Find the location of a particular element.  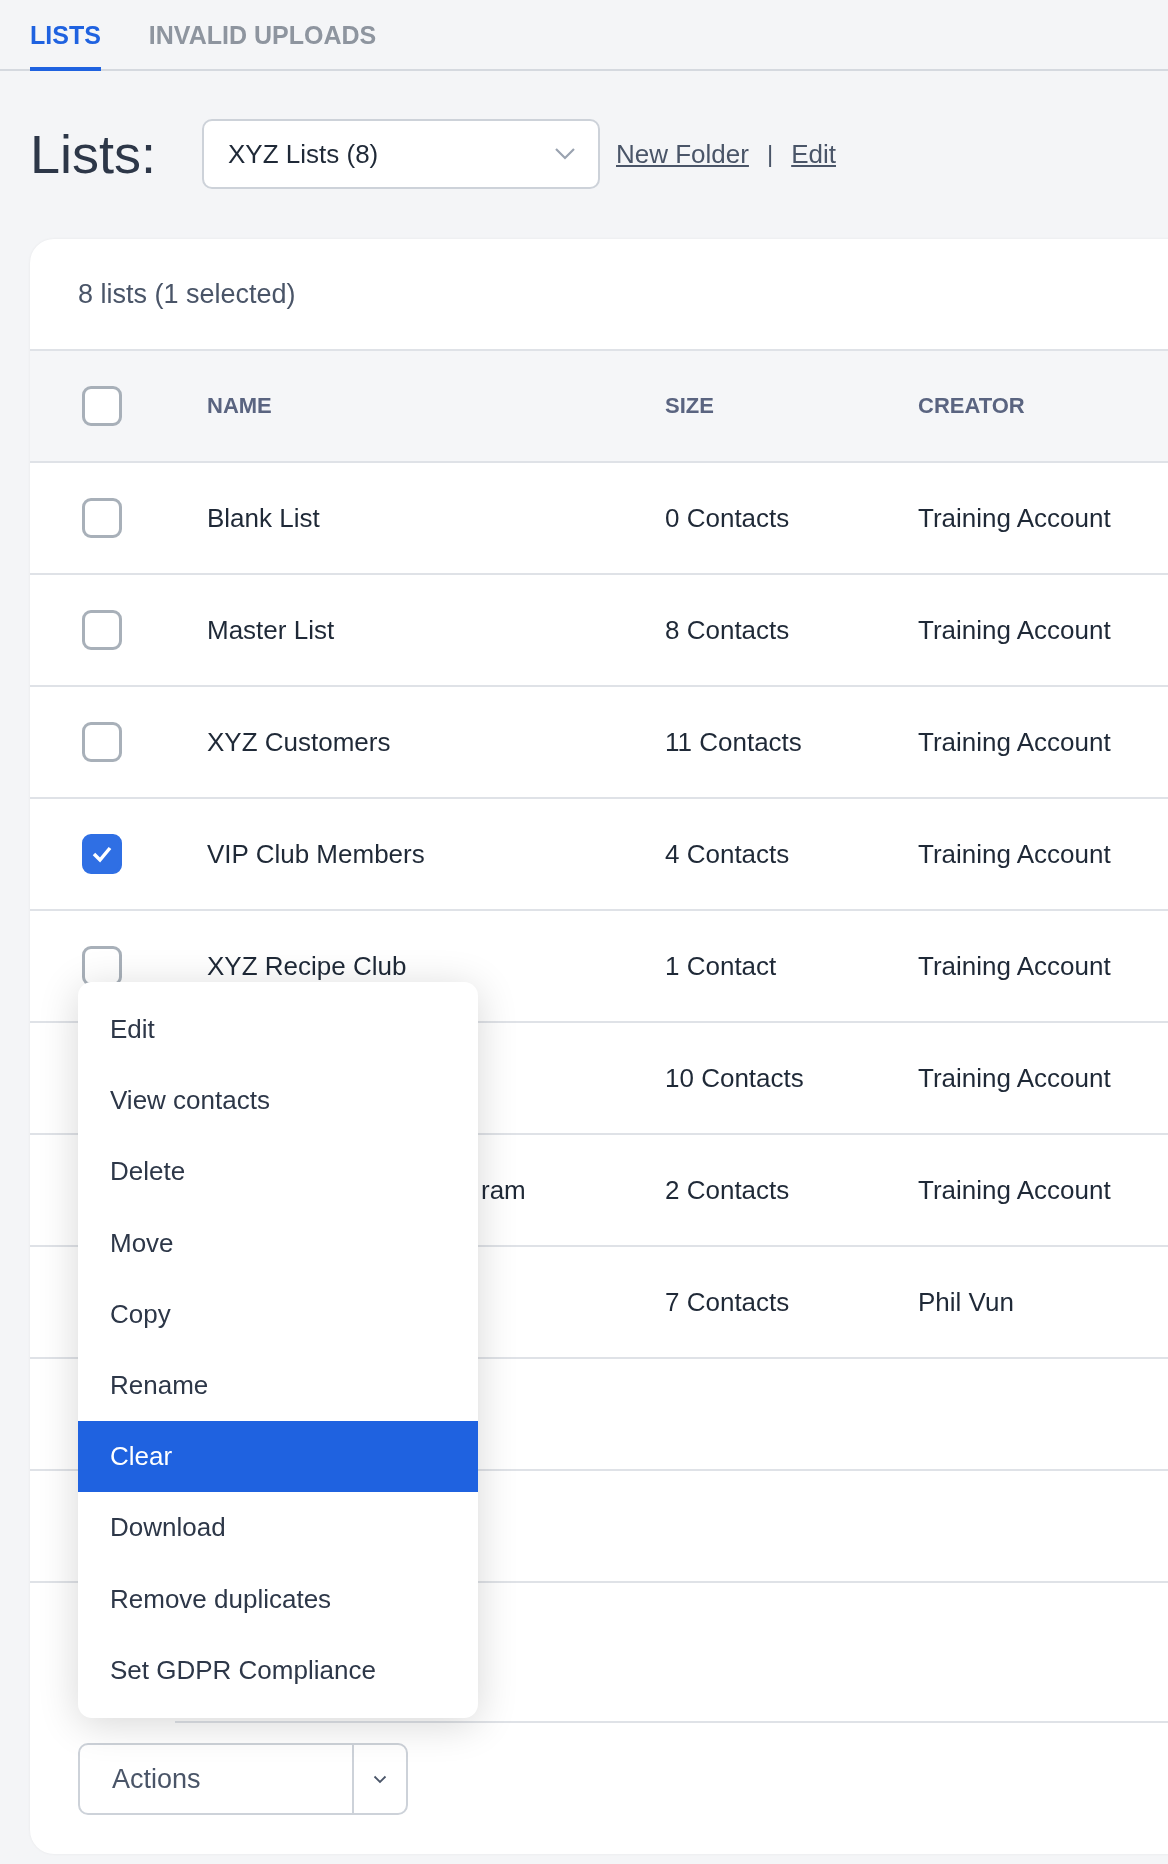

table-cell: Phil Vun is located at coordinates (966, 1301).